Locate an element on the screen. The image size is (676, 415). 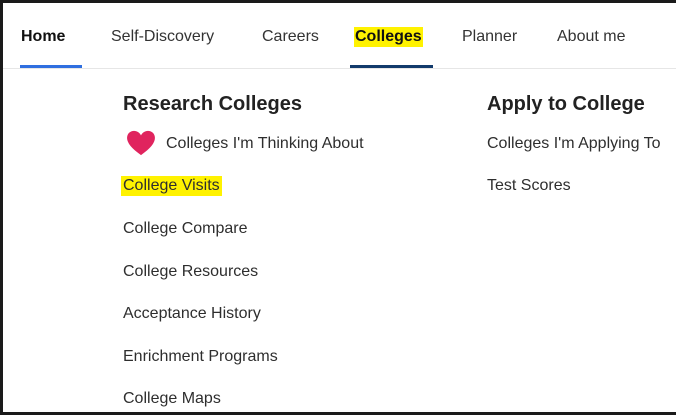
link-enrichment-programs-label: Enrichment Programs is located at coordinates (200, 356).